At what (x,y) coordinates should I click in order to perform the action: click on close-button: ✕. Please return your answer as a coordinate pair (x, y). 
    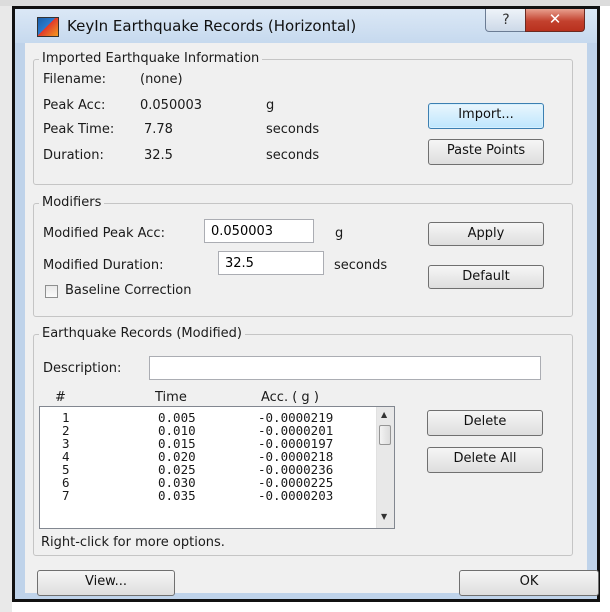
    Looking at the image, I should click on (555, 20).